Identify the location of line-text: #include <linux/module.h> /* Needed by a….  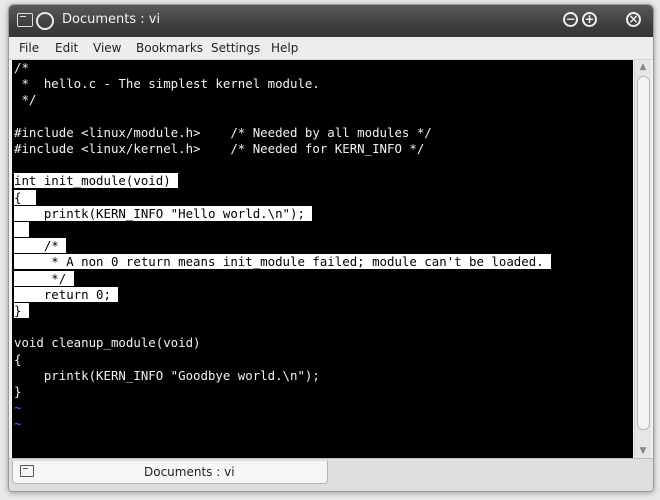
(223, 132).